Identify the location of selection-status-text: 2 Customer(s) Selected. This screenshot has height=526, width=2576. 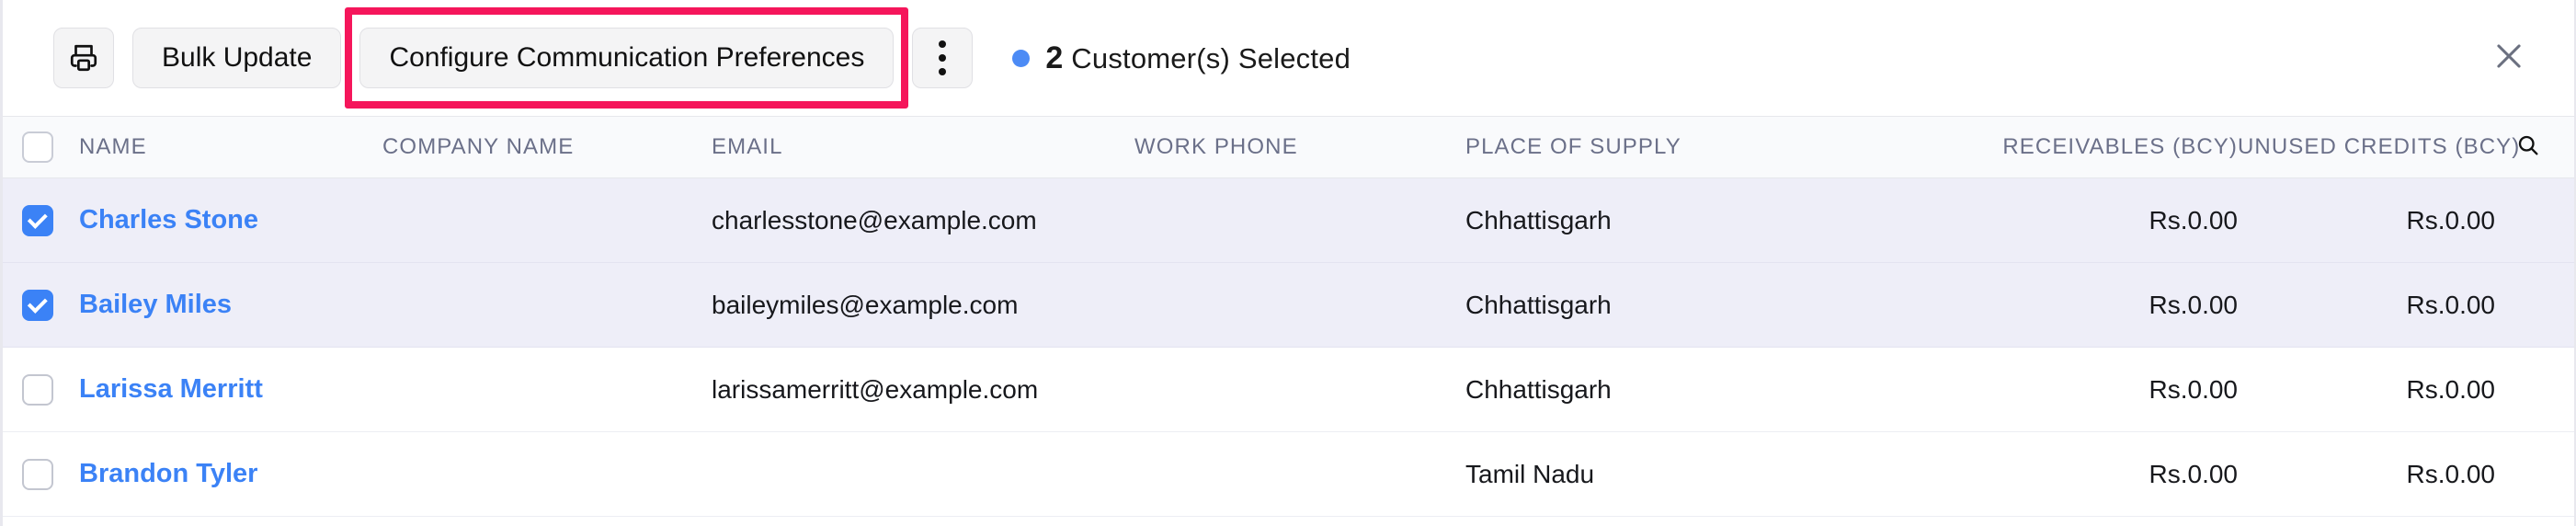
(1198, 58).